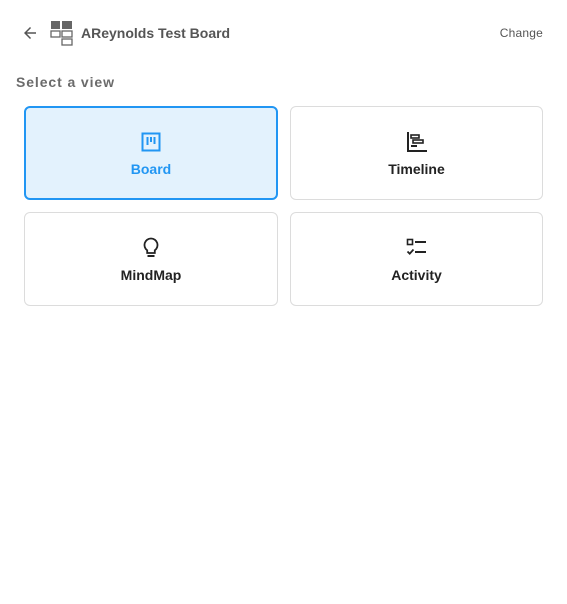 The height and width of the screenshot is (604, 567). I want to click on view-option-board: Board, so click(151, 153).